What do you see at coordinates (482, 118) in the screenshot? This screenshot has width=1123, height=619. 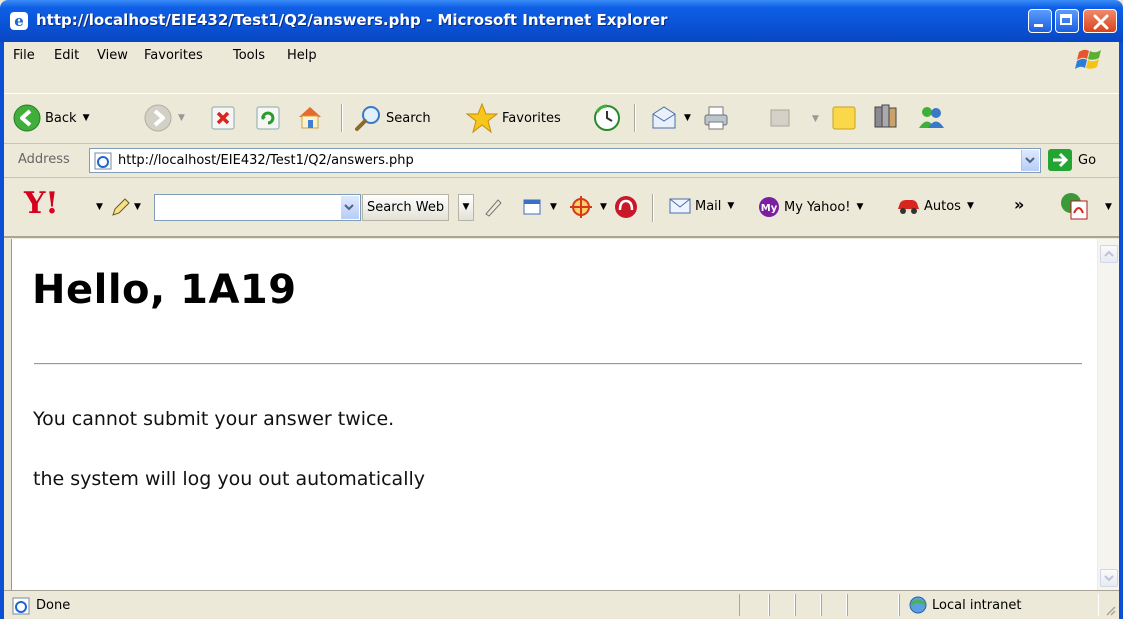 I see `favorites-star-icon` at bounding box center [482, 118].